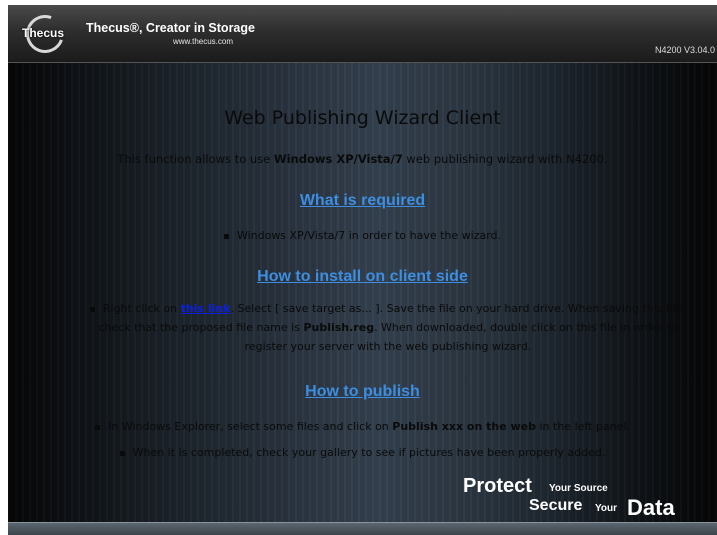  I want to click on slogan-data: Data, so click(651, 507).